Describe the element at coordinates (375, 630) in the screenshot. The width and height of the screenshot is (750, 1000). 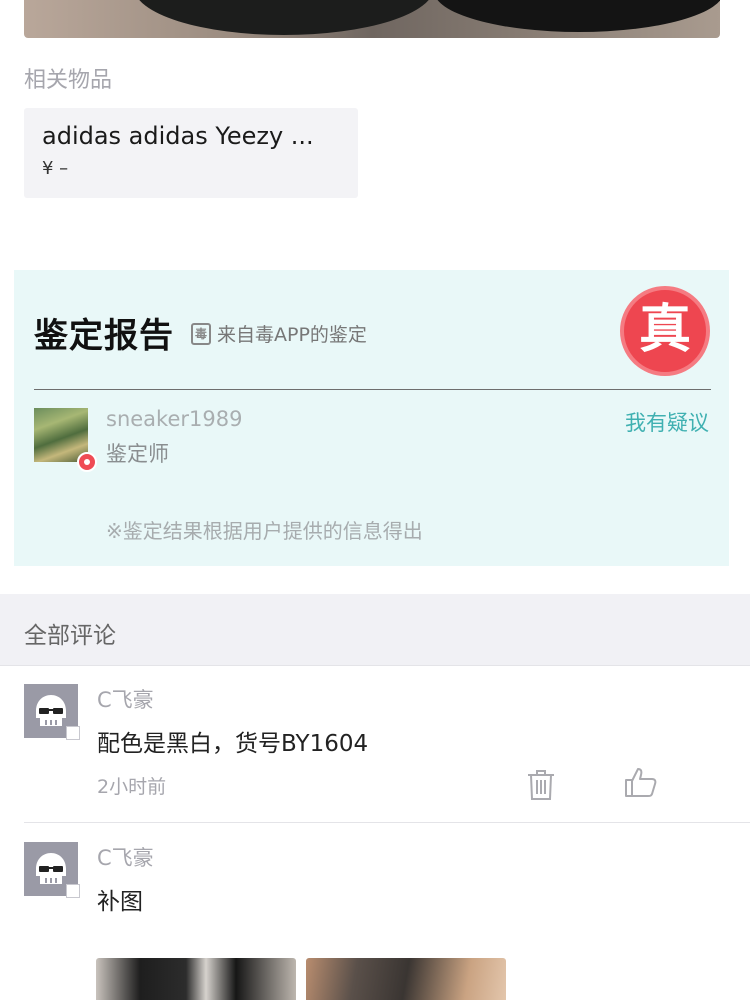
I see `comments-header: 全部评论` at that location.